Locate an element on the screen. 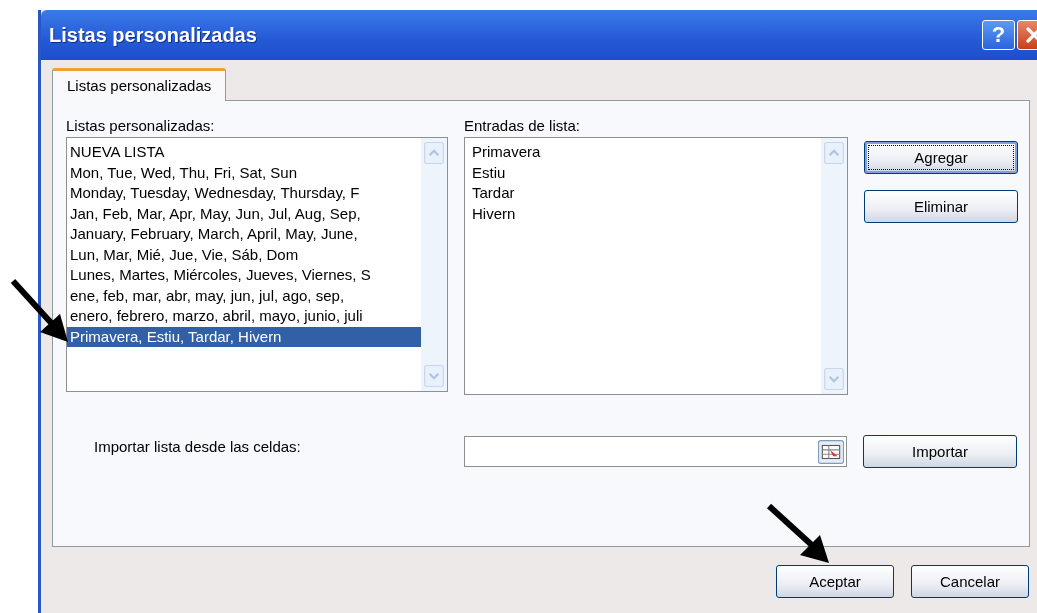  list-item: January, February, March, April, May, June, is located at coordinates (244, 234).